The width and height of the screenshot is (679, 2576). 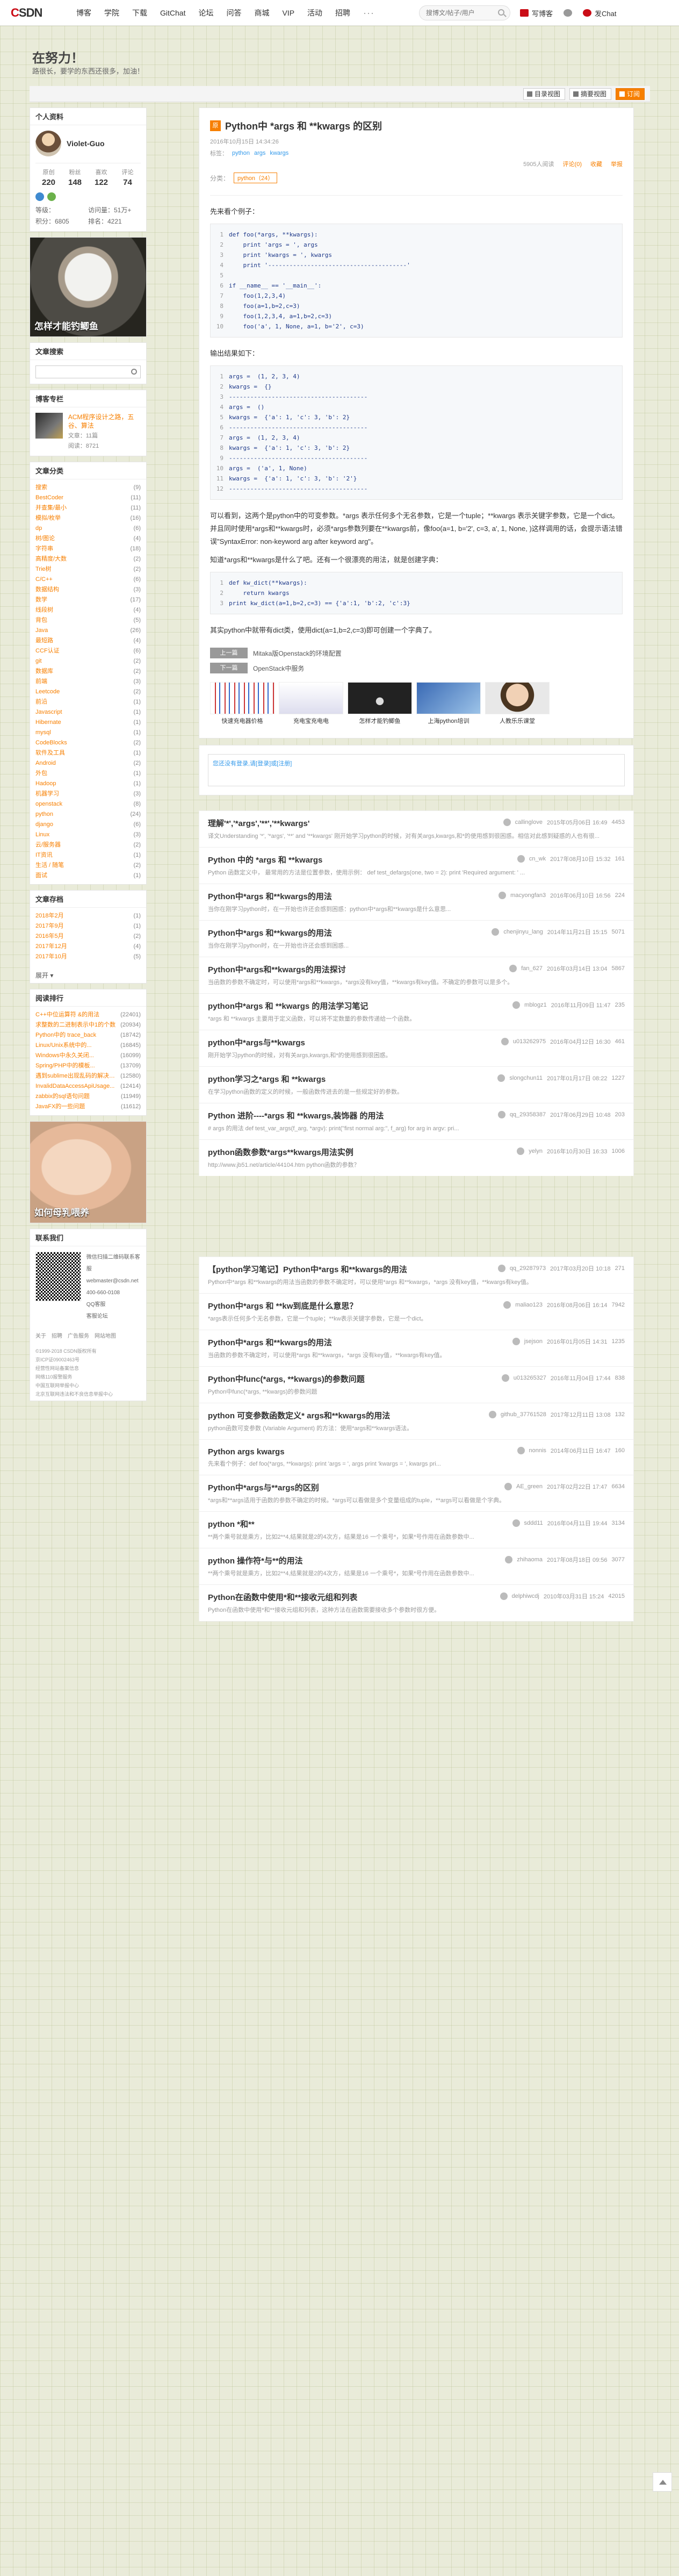 I want to click on favorite-button: 收藏, so click(x=596, y=164).